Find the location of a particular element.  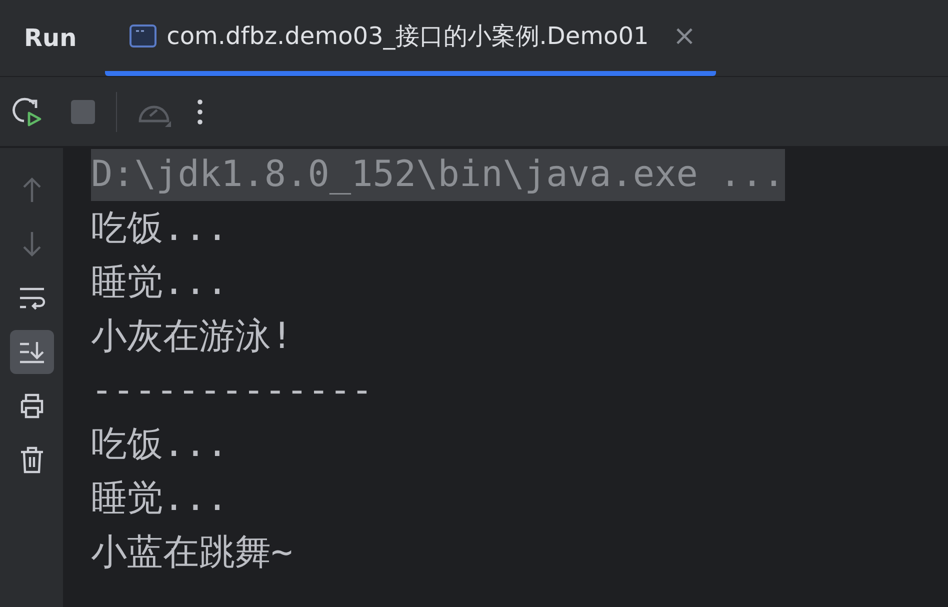

output-line: 小蓝在跳舞~ is located at coordinates (192, 553).